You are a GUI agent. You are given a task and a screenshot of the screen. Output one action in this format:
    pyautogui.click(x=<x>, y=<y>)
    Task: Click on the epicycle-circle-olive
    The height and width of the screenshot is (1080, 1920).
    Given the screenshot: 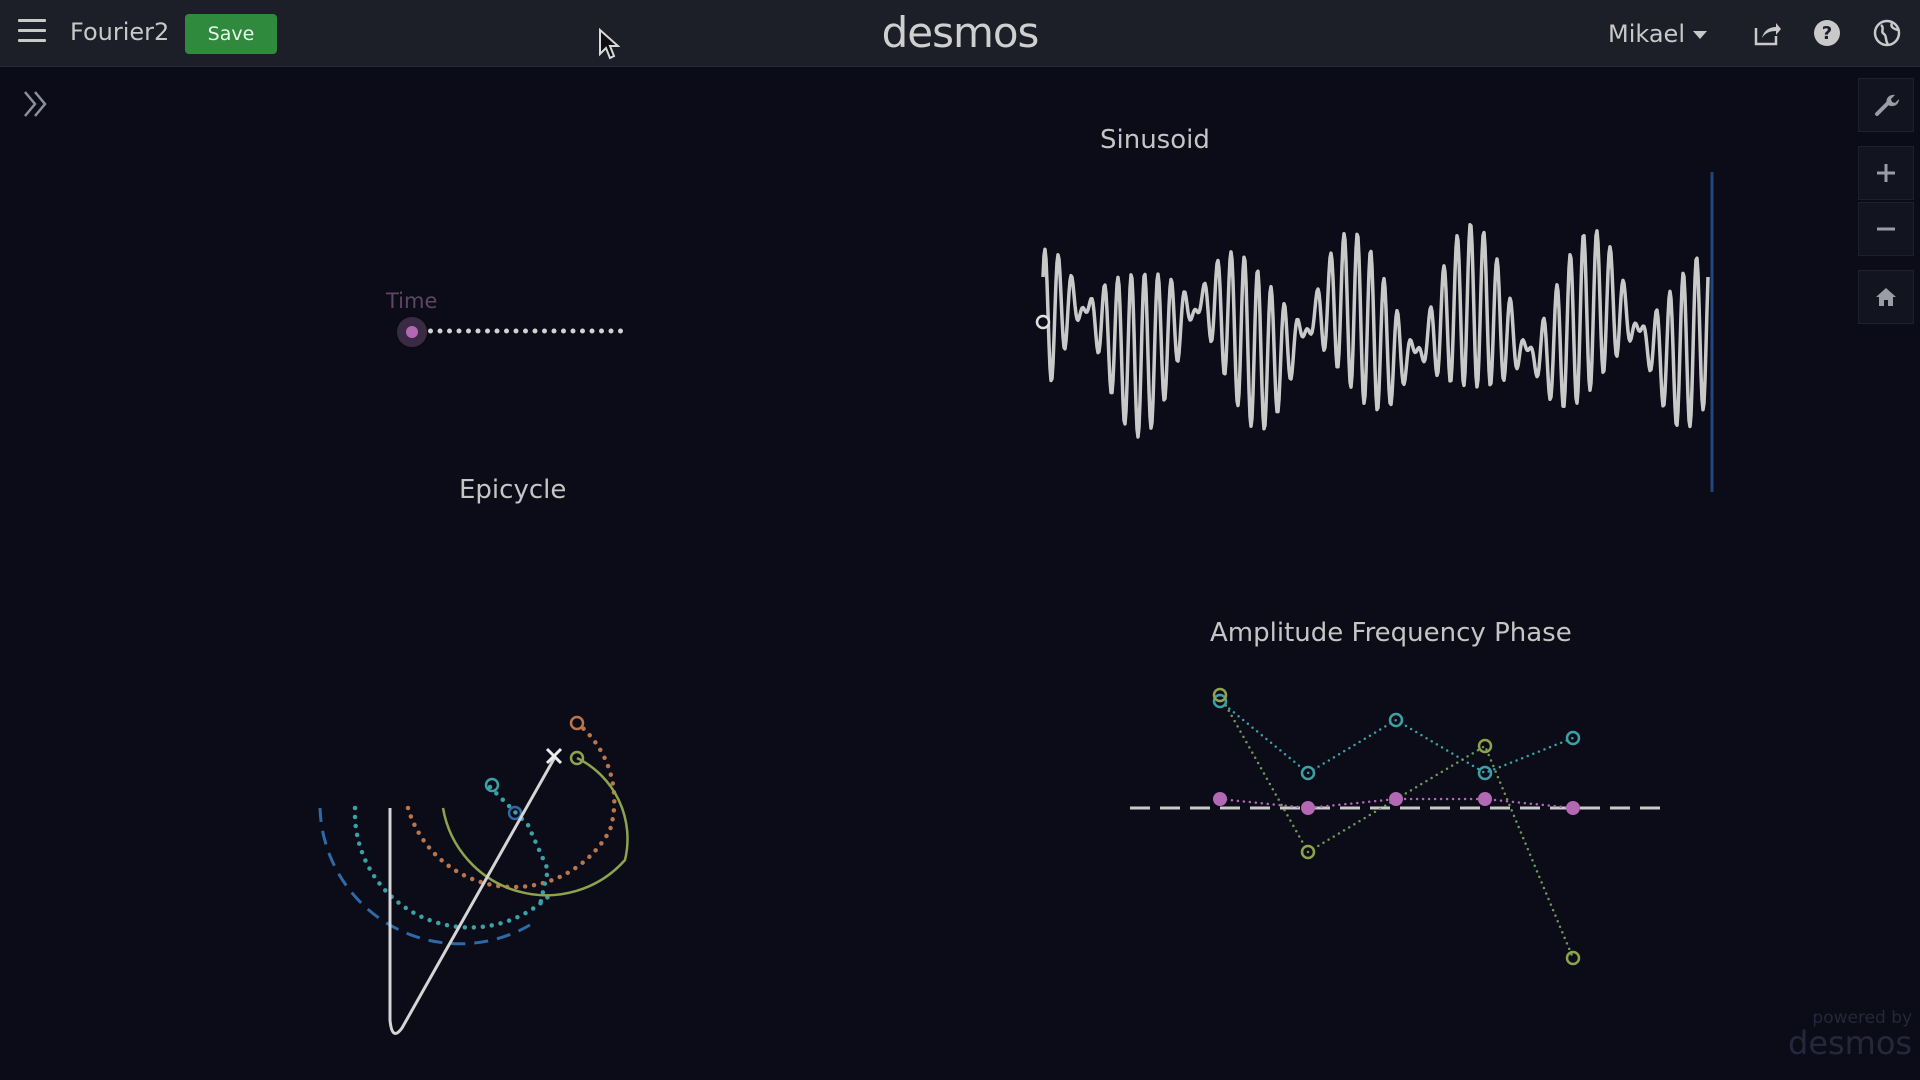 What is the action you would take?
    pyautogui.click(x=535, y=826)
    